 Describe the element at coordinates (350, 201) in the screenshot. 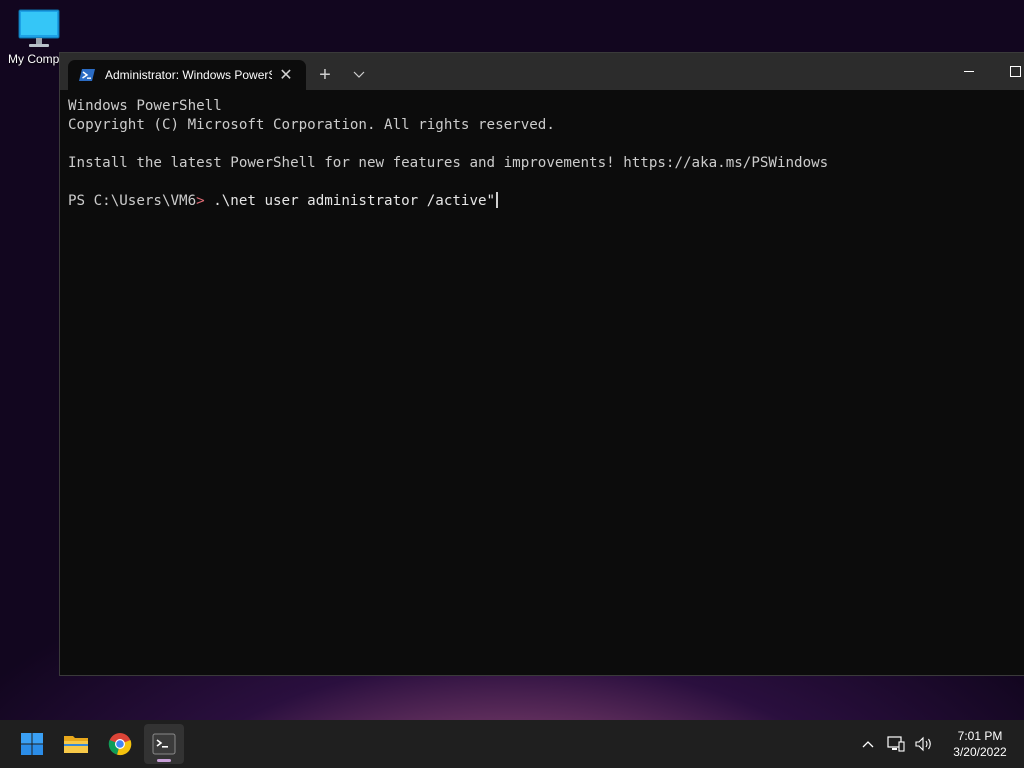

I see `command-input: .\net user administrator /active"` at that location.